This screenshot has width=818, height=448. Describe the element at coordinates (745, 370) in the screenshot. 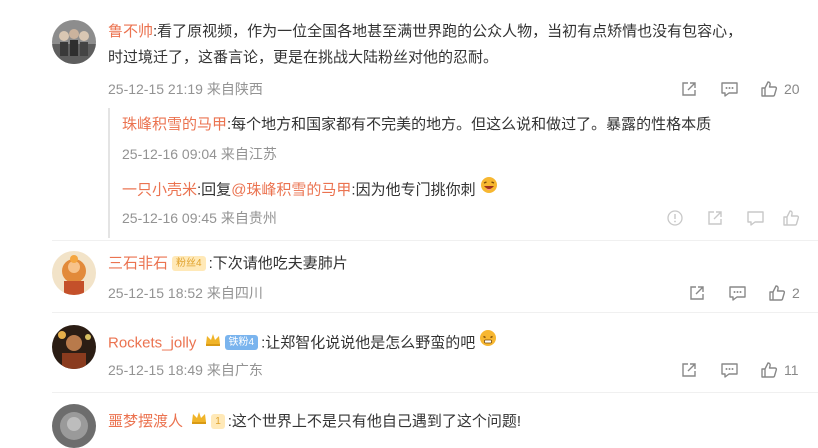

I see `comment-actions: 11` at that location.